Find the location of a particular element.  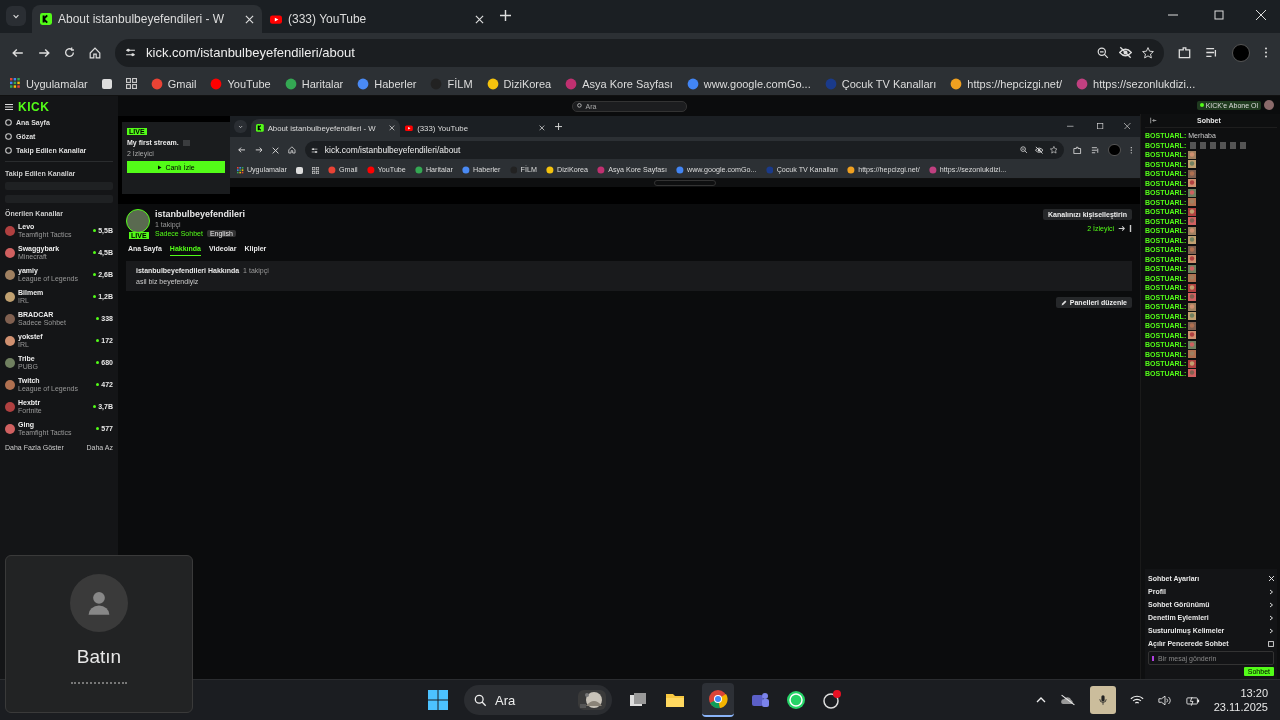

channel-name: istanbulbeyefendileri is located at coordinates (200, 214).